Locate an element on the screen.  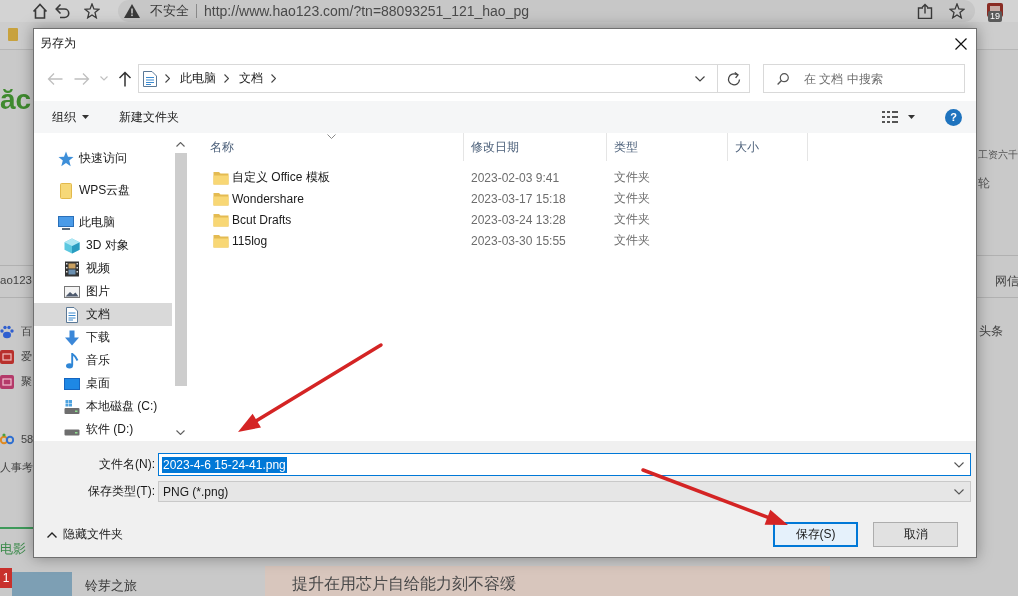
tab-indicator is located at coordinates (16, 528).